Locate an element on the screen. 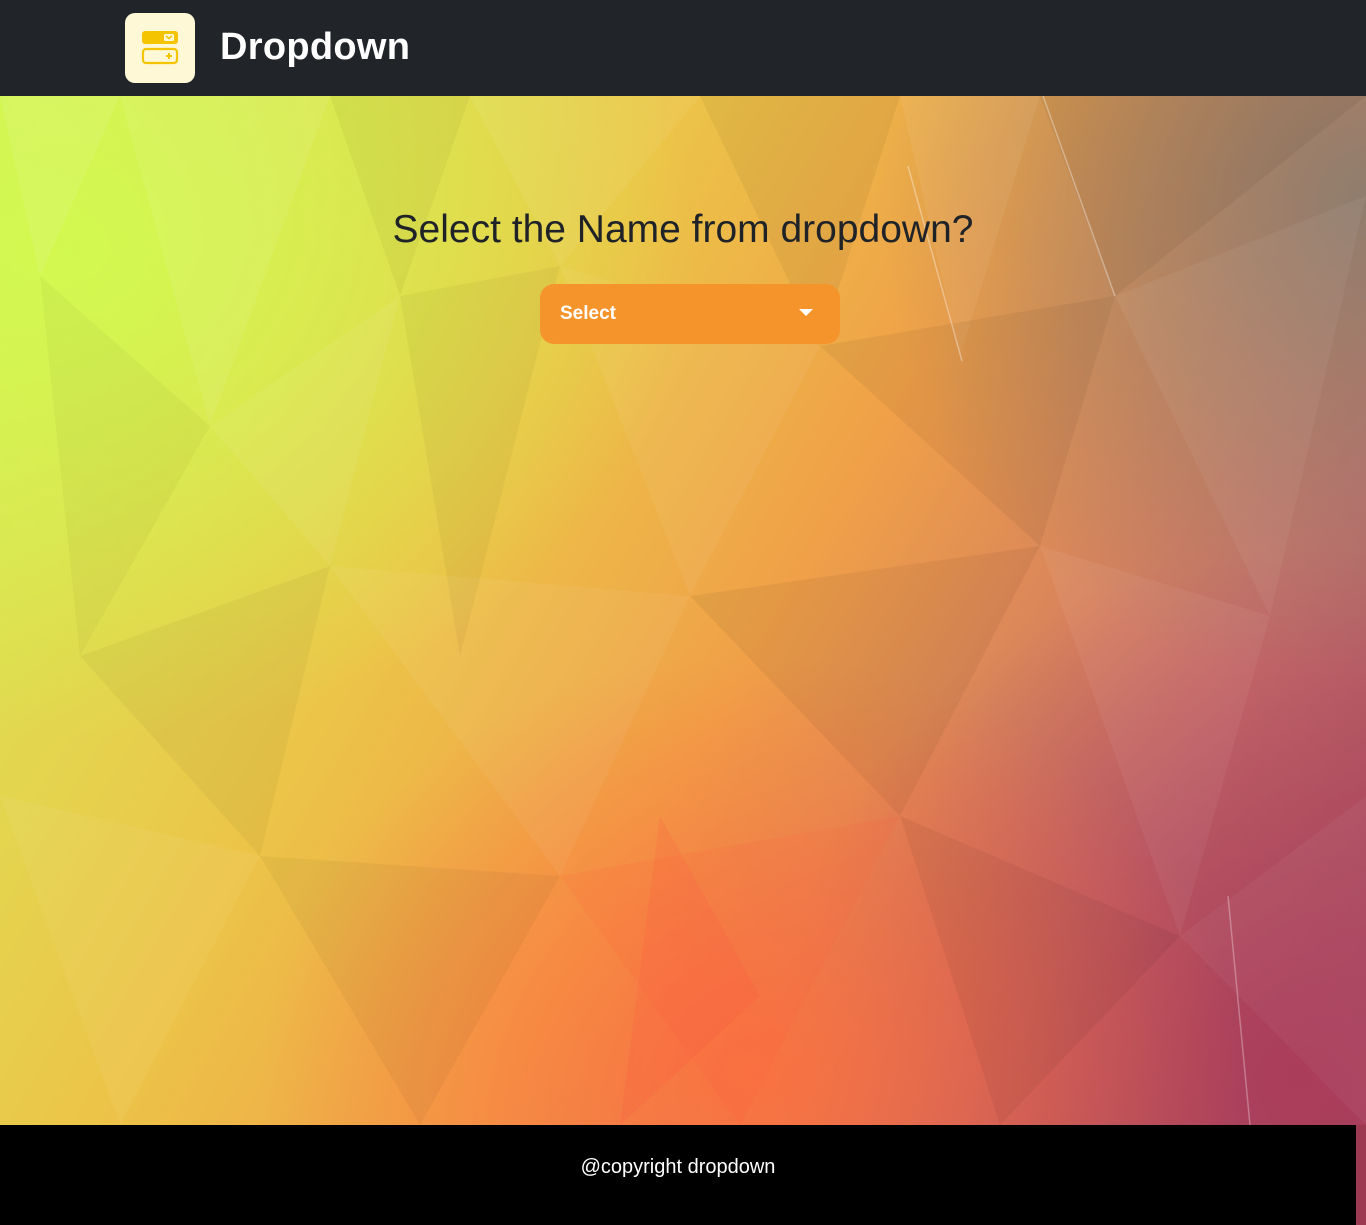 Image resolution: width=1366 pixels, height=1225 pixels. footer: @copyright dropdown is located at coordinates (678, 1175).